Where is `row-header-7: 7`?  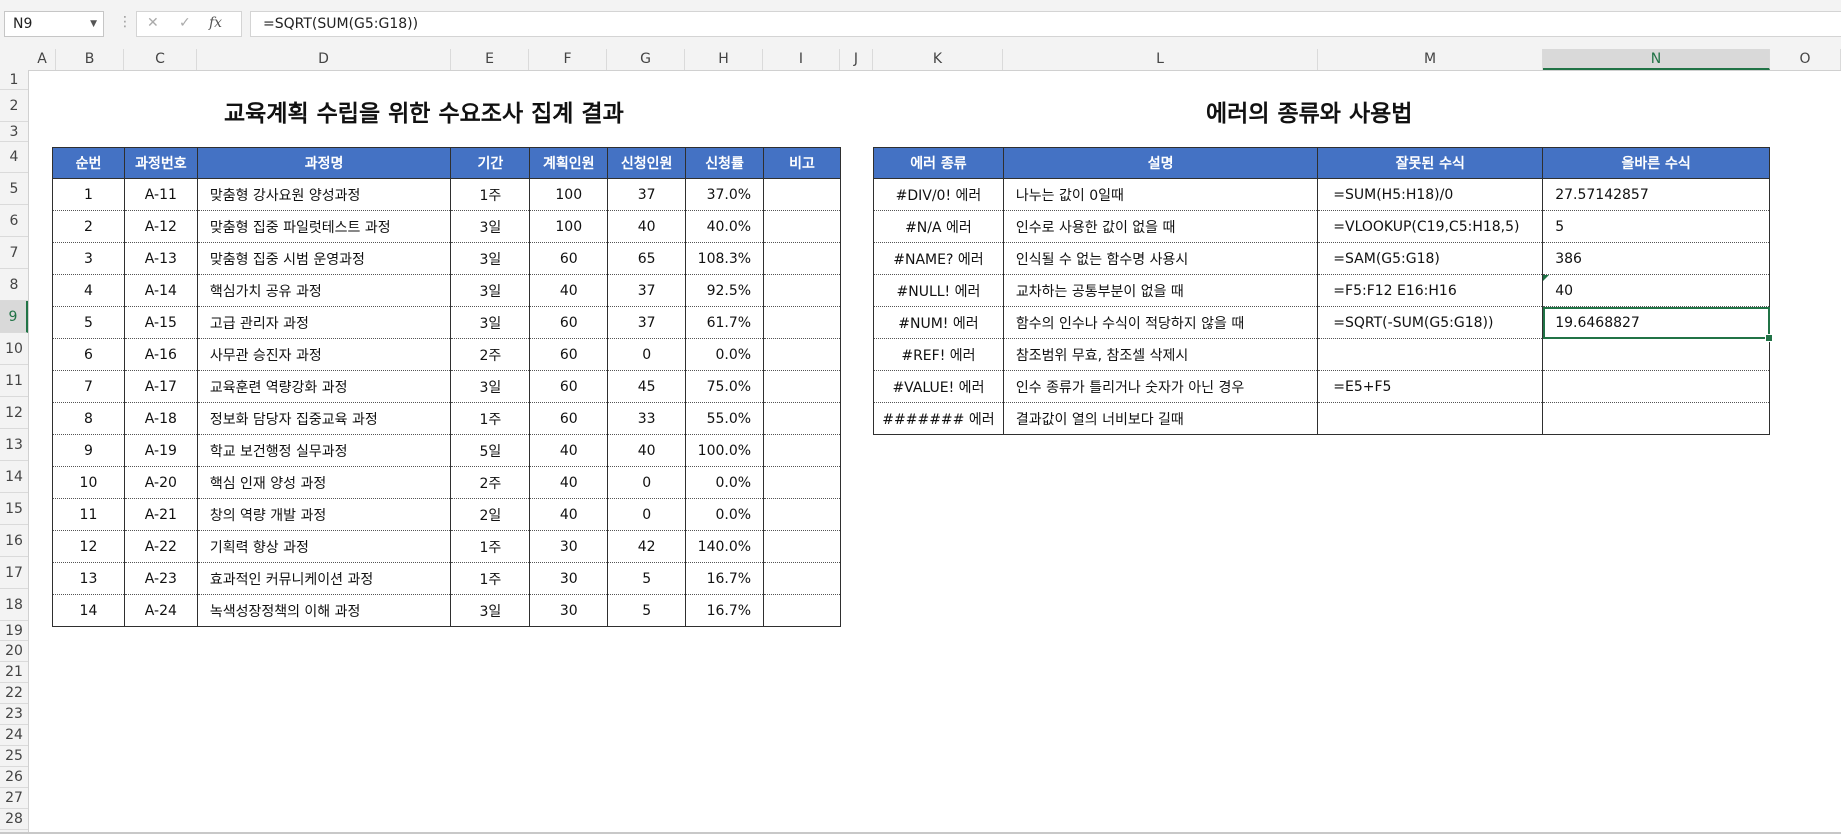 row-header-7: 7 is located at coordinates (14, 253).